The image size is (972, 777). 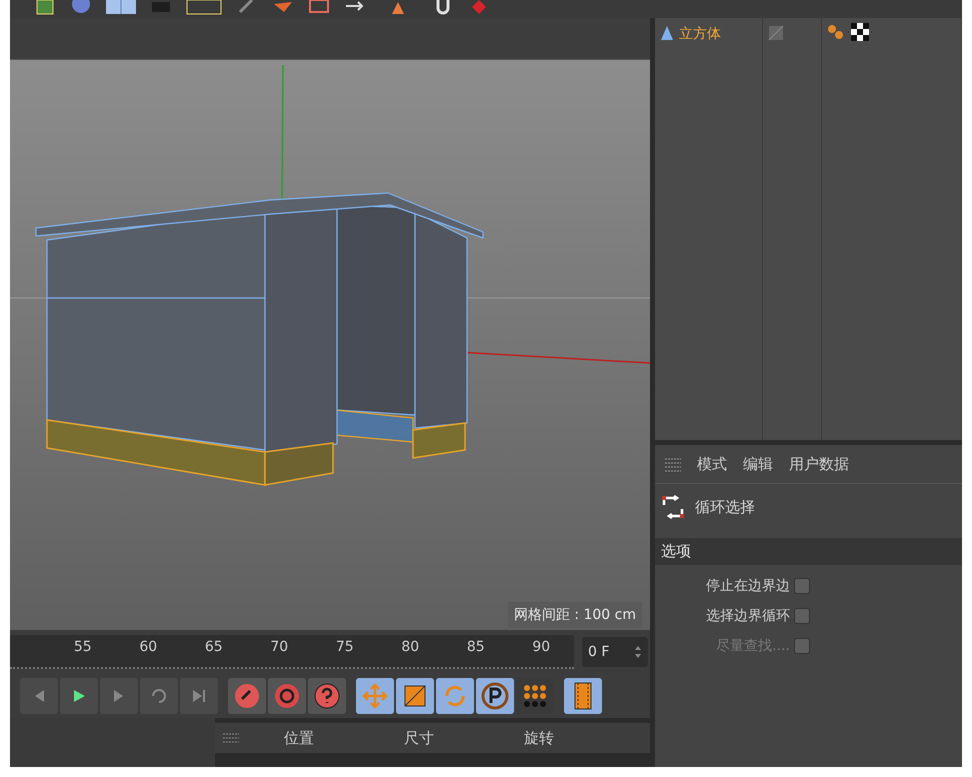 I want to click on play-button, so click(x=79, y=696).